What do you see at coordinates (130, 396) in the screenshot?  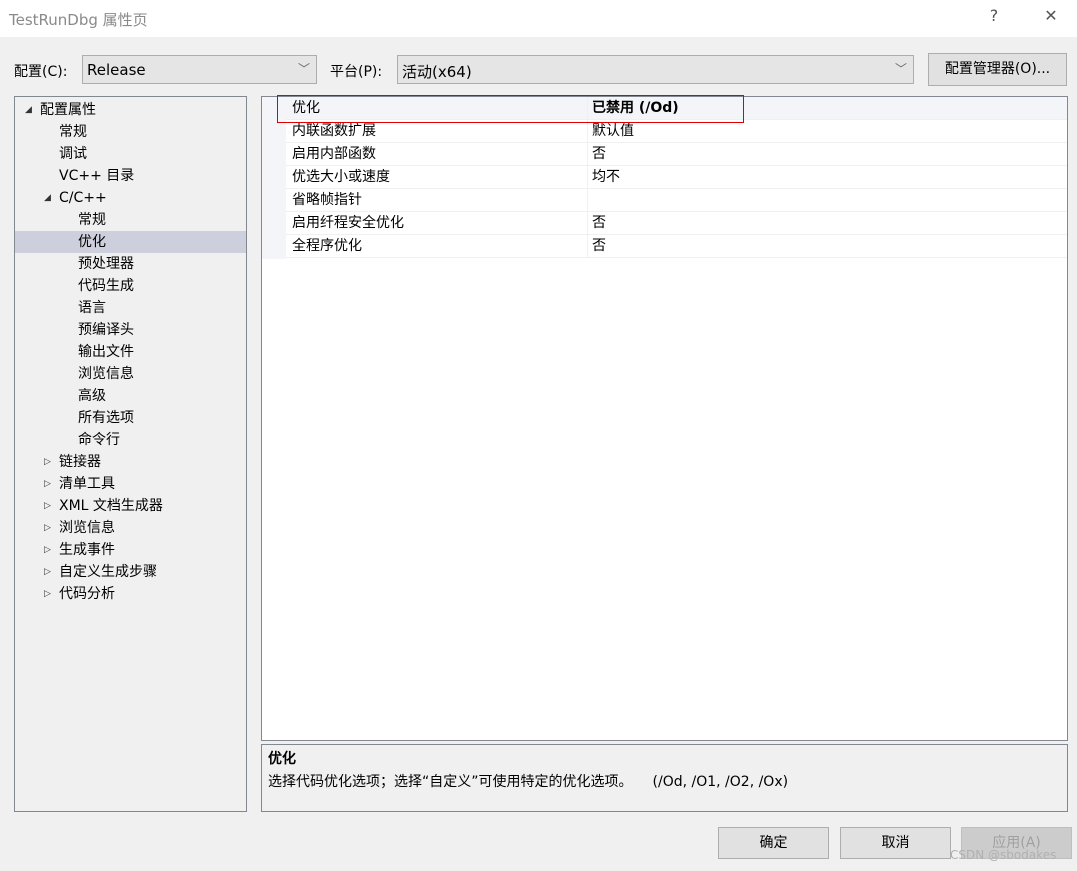 I see `tree-item: 高级` at bounding box center [130, 396].